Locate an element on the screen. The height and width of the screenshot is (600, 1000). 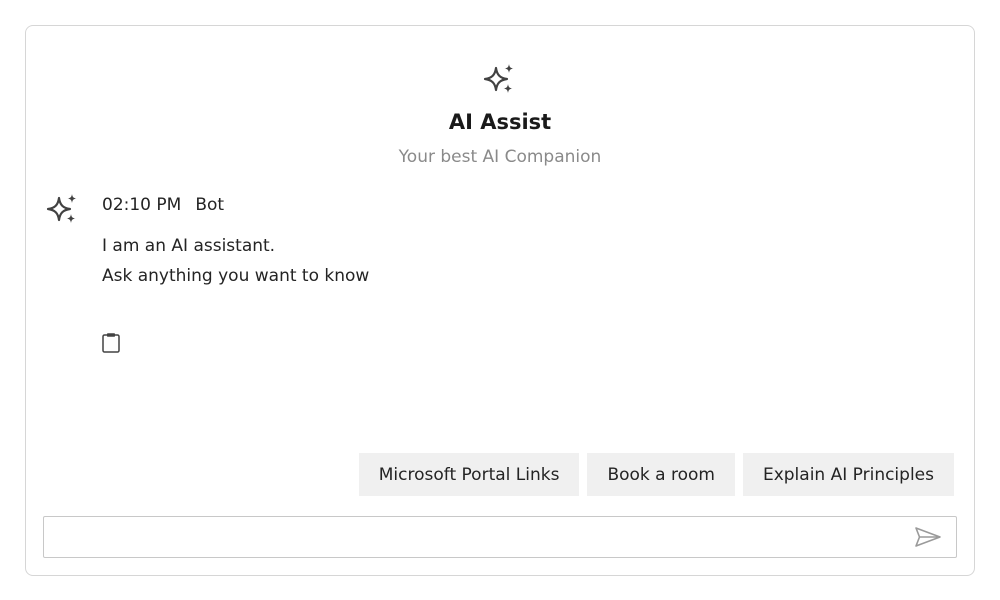
send-button is located at coordinates (928, 537).